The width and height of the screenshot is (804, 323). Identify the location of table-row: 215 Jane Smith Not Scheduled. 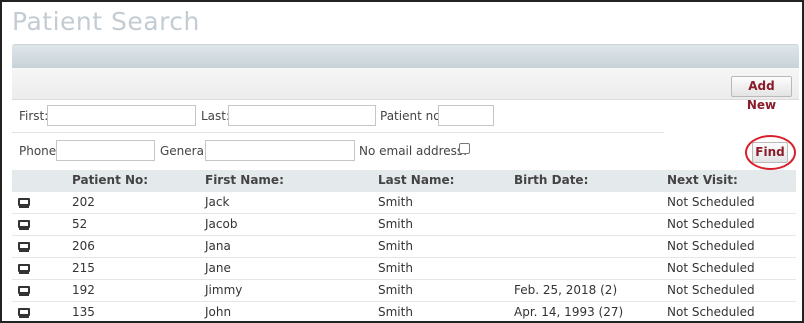
(404, 267).